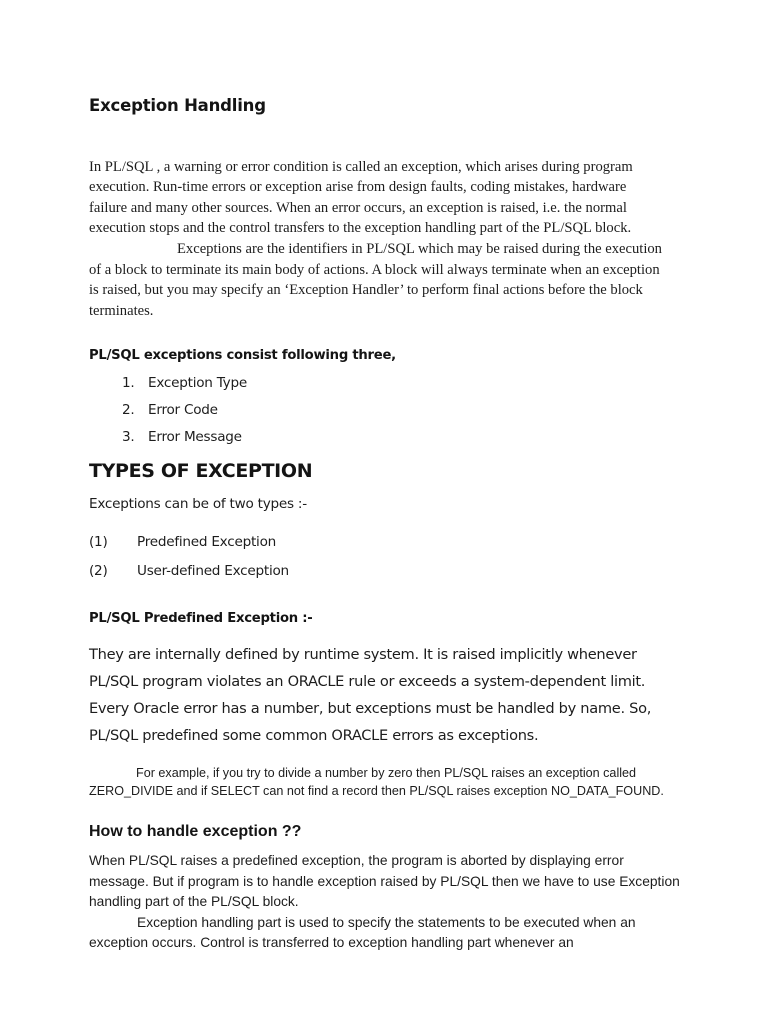 The image size is (768, 1024). What do you see at coordinates (195, 437) in the screenshot?
I see `list-item-label: Error Message` at bounding box center [195, 437].